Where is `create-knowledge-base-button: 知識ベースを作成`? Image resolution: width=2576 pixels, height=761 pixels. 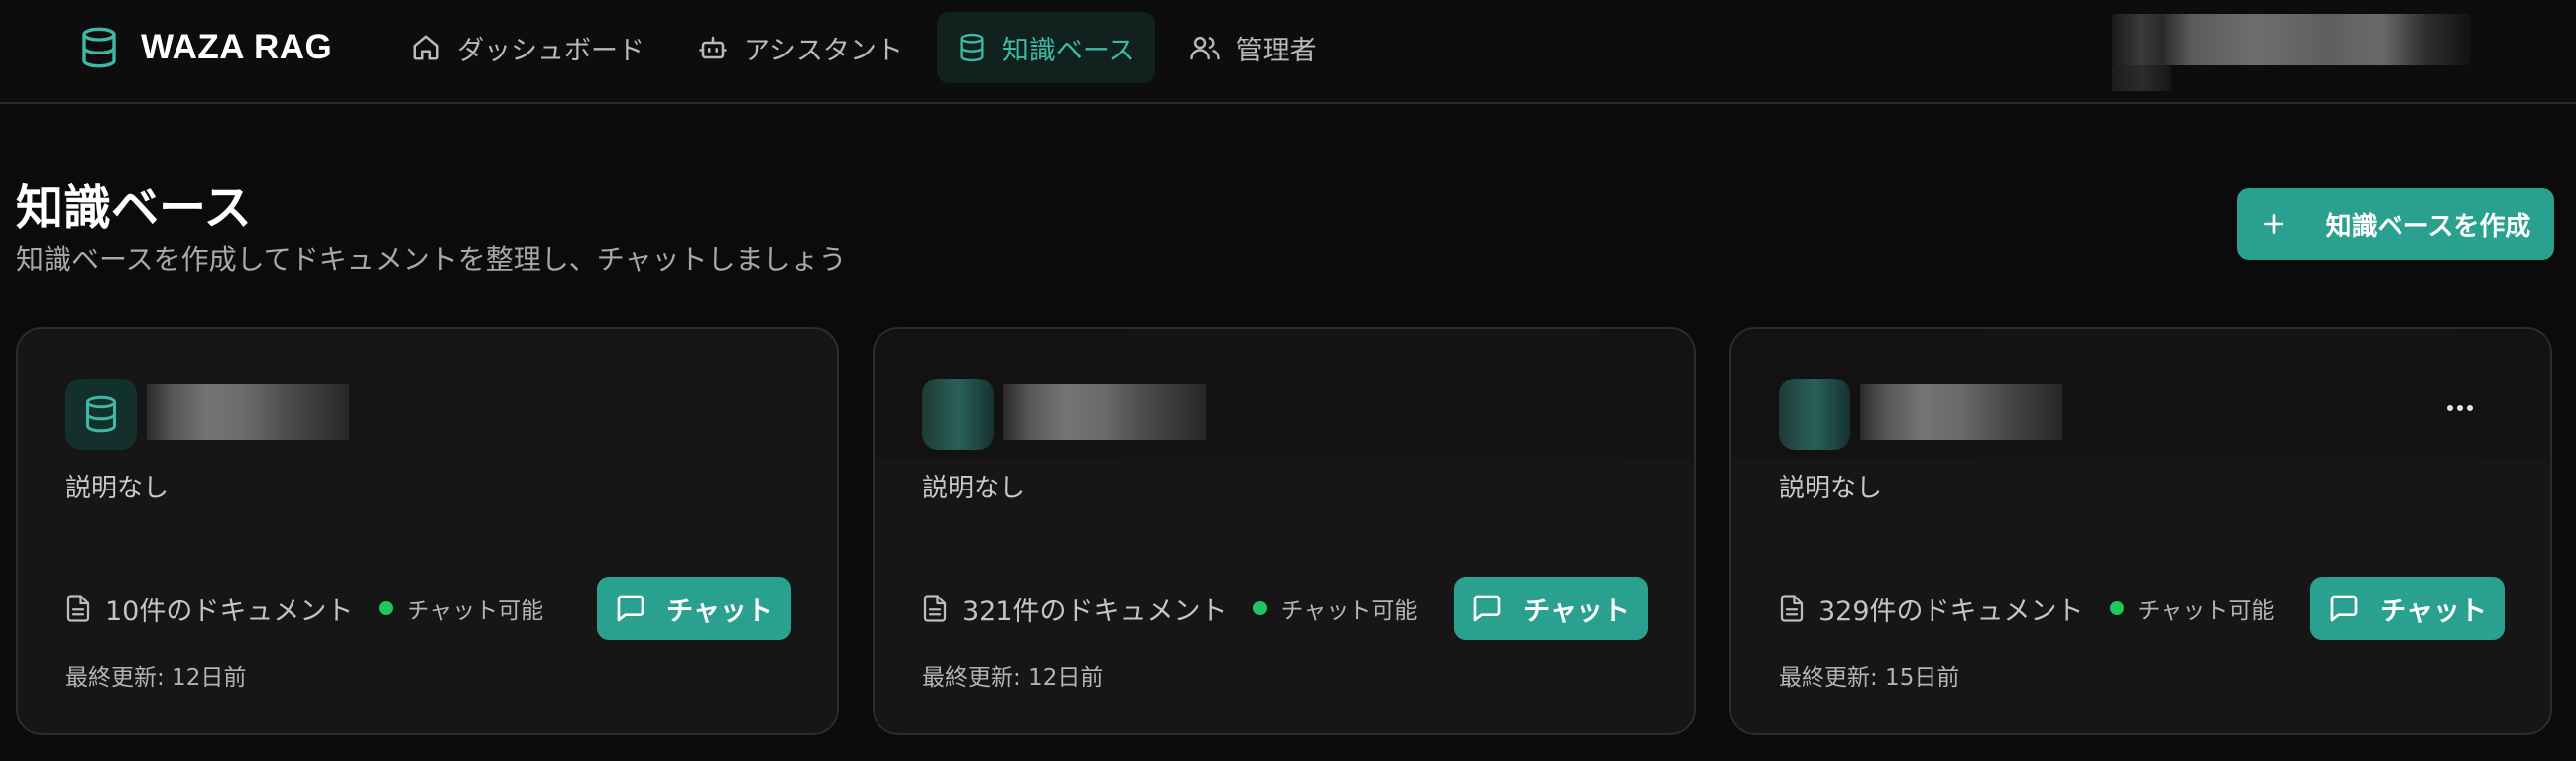
create-knowledge-base-button: 知識ベースを作成 is located at coordinates (2395, 224).